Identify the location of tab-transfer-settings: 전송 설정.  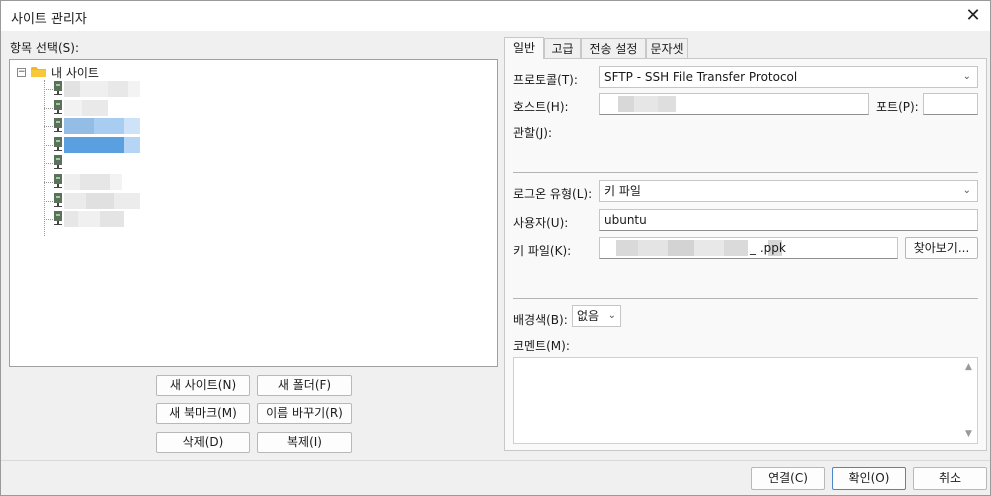
(613, 48).